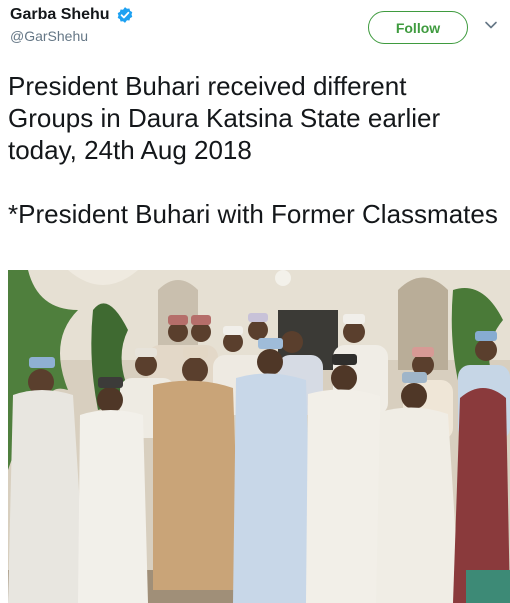 The image size is (510, 603). What do you see at coordinates (60, 15) in the screenshot?
I see `author-display-name: Garba Shehu` at bounding box center [60, 15].